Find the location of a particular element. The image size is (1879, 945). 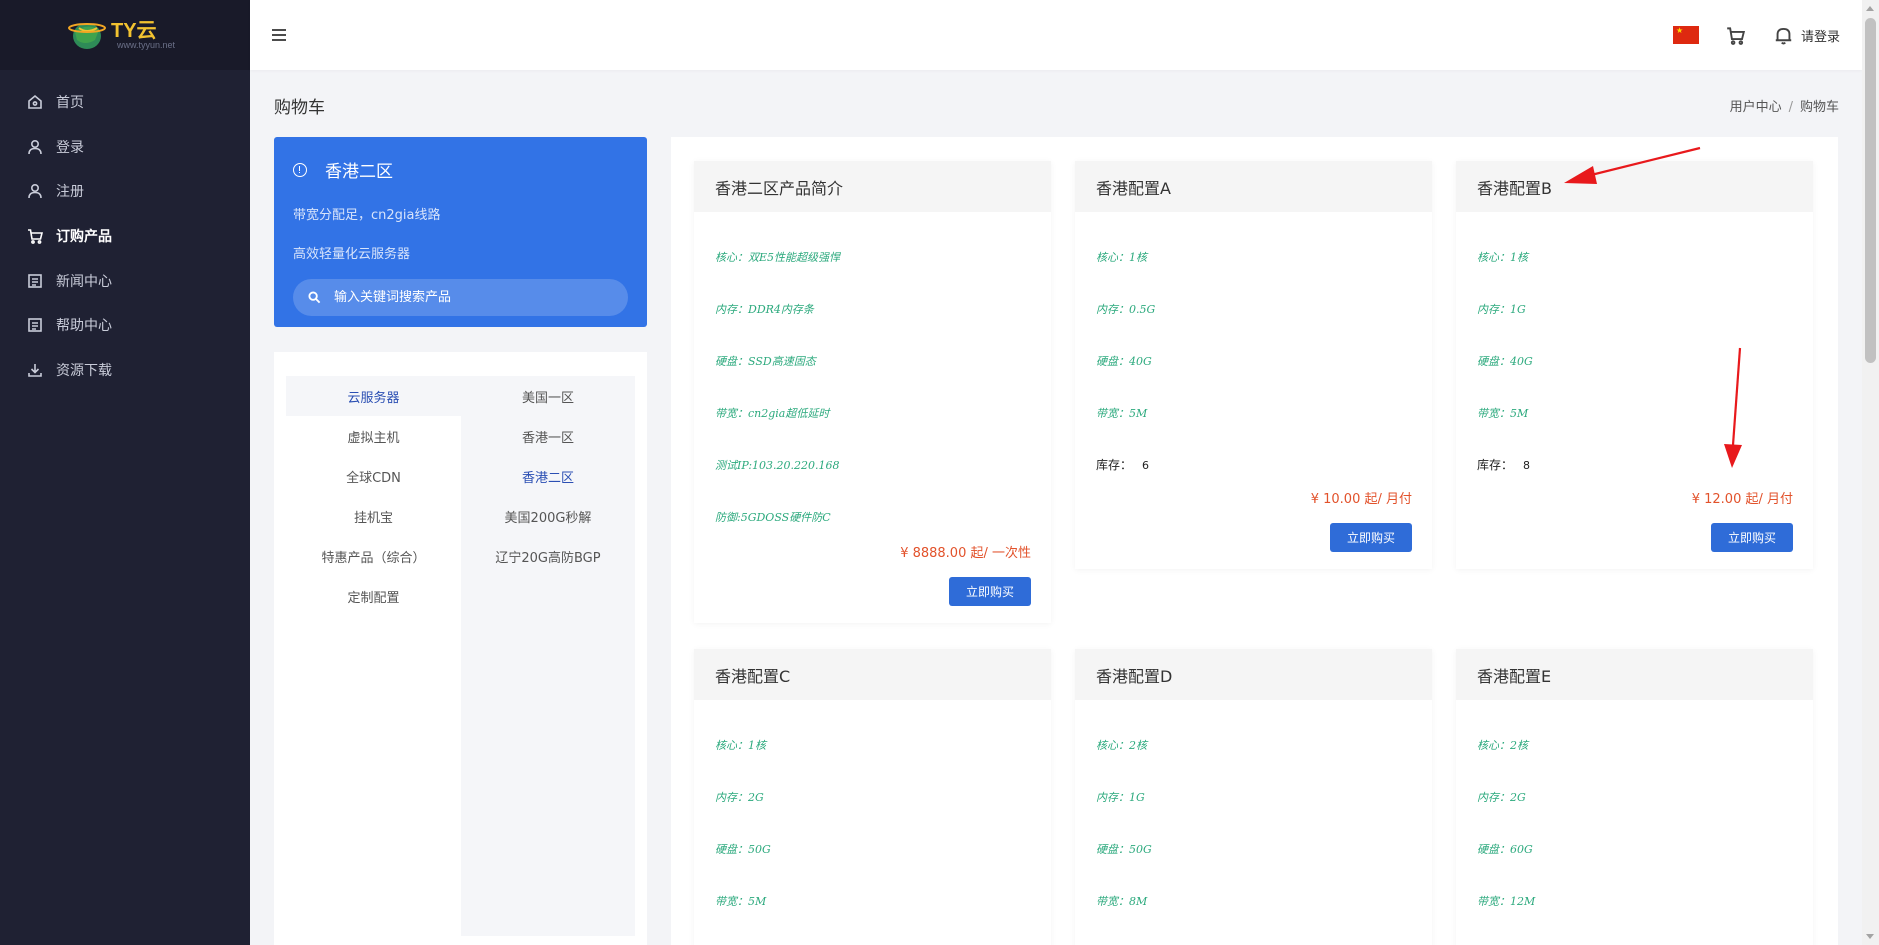

sidebar-item-news: 新闻中心 is located at coordinates (125, 280).